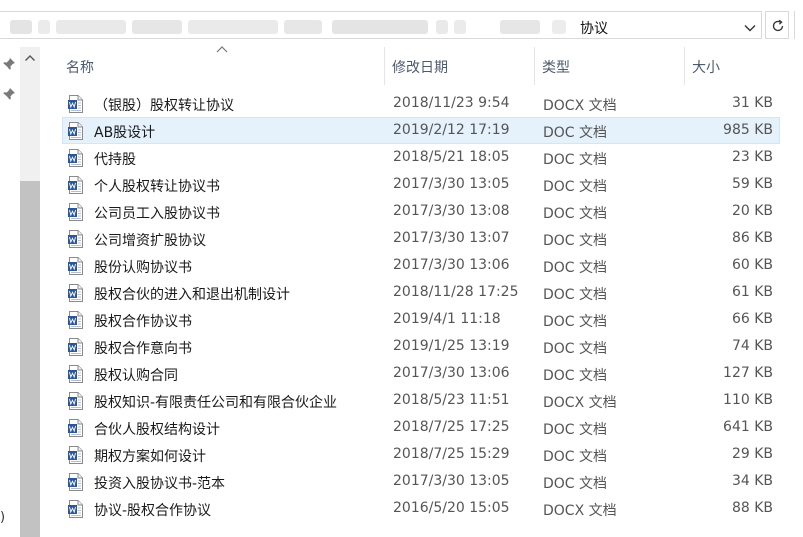 This screenshot has height=537, width=803. What do you see at coordinates (794, 25) in the screenshot?
I see `toolbar-divider` at bounding box center [794, 25].